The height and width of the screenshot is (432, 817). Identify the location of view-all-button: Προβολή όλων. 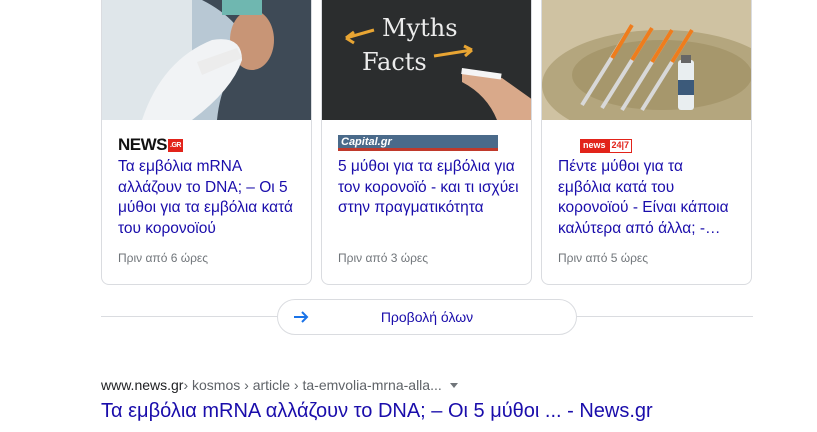
(427, 317).